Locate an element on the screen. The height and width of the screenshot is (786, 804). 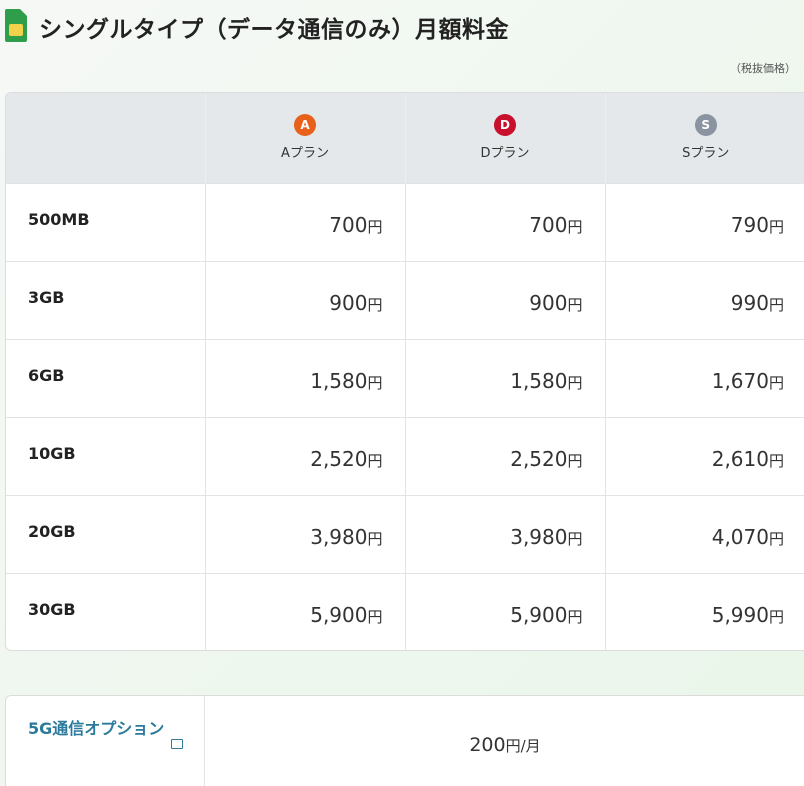
option-5g-link: 5G通信オプション is located at coordinates (98, 729).